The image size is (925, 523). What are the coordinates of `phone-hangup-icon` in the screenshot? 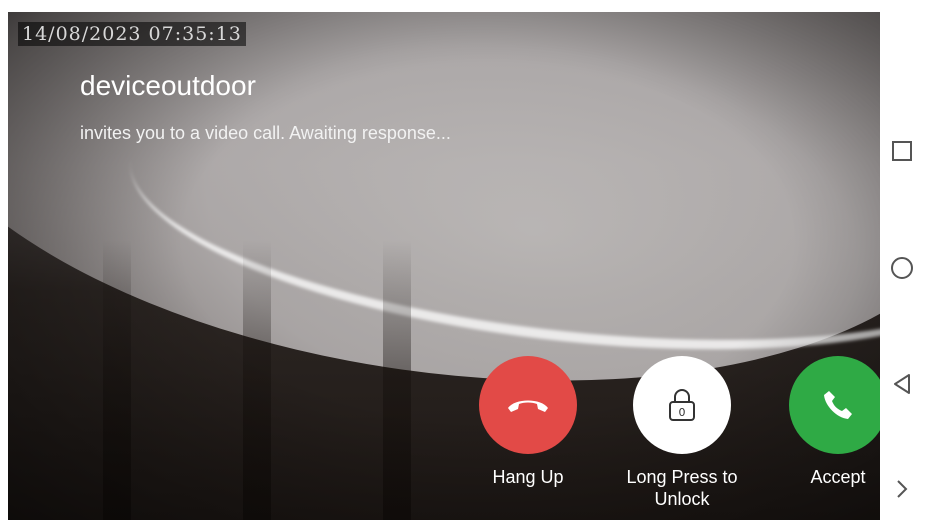 It's located at (528, 406).